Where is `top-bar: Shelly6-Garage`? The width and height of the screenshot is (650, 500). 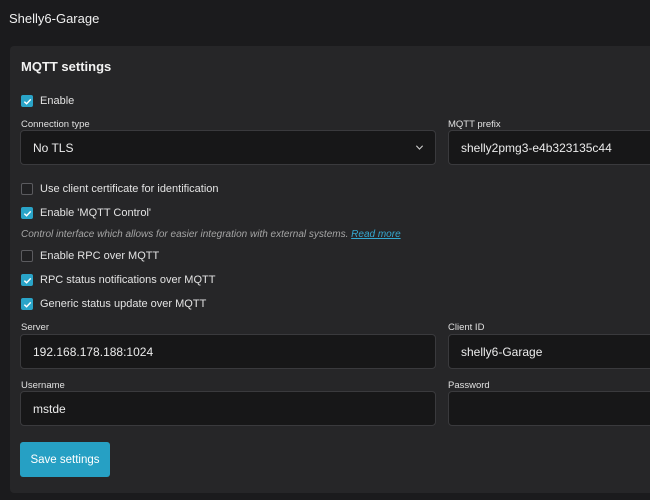
top-bar: Shelly6-Garage is located at coordinates (325, 20).